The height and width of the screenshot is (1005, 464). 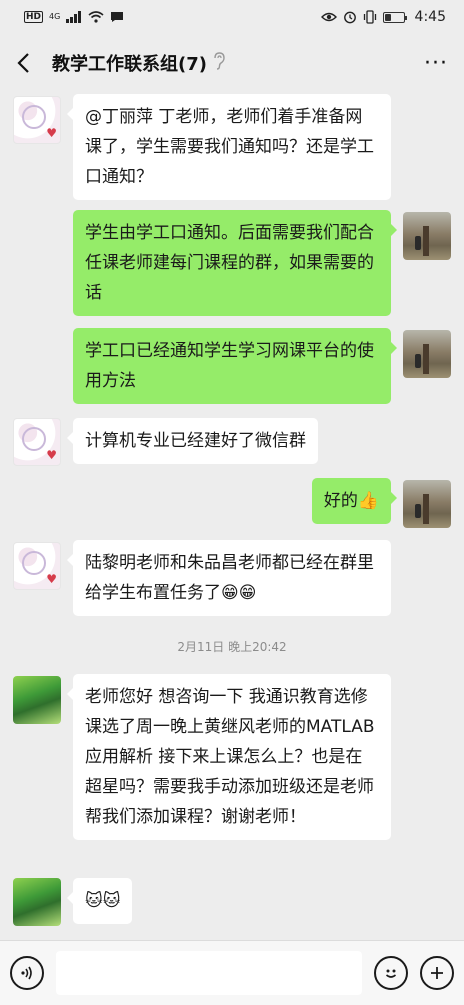 What do you see at coordinates (30, 63) in the screenshot?
I see `back-button` at bounding box center [30, 63].